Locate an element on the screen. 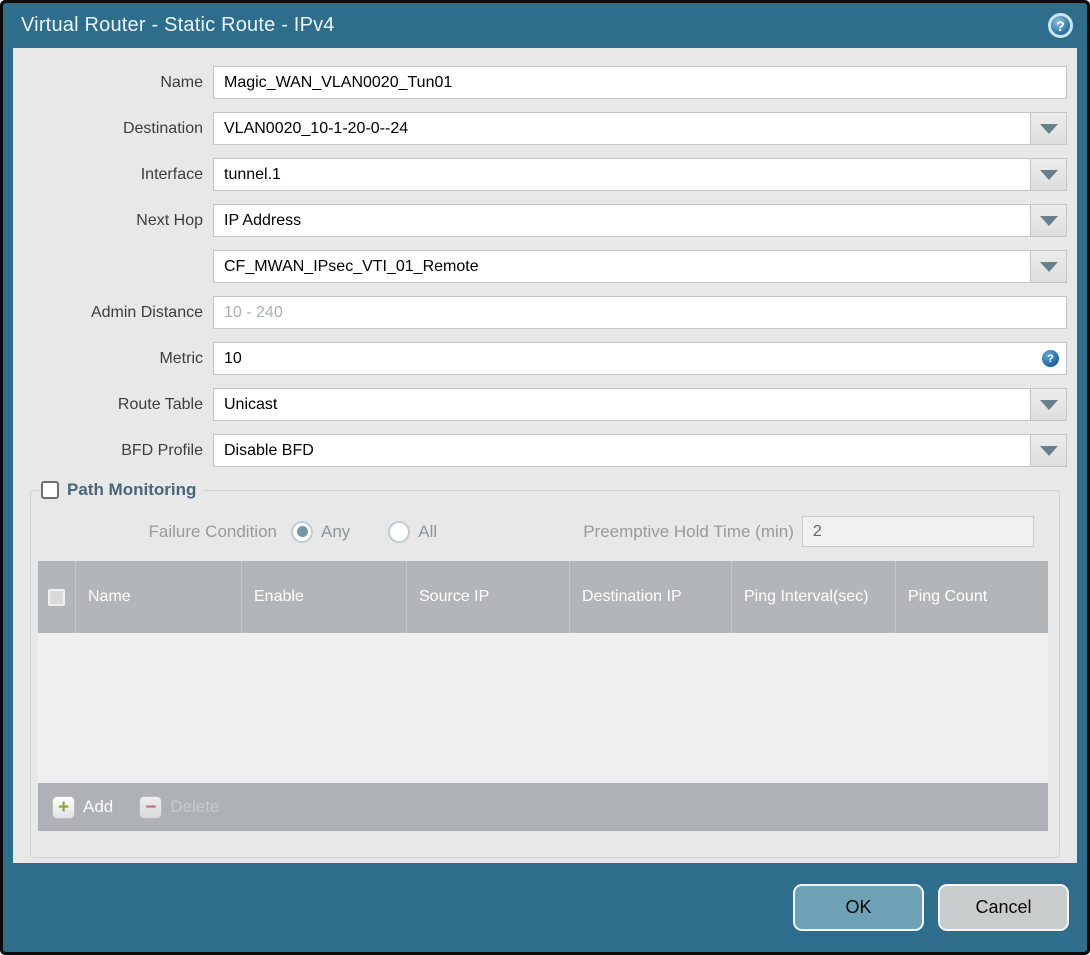 Image resolution: width=1090 pixels, height=955 pixels. destination-dropdown-button is located at coordinates (1048, 128).